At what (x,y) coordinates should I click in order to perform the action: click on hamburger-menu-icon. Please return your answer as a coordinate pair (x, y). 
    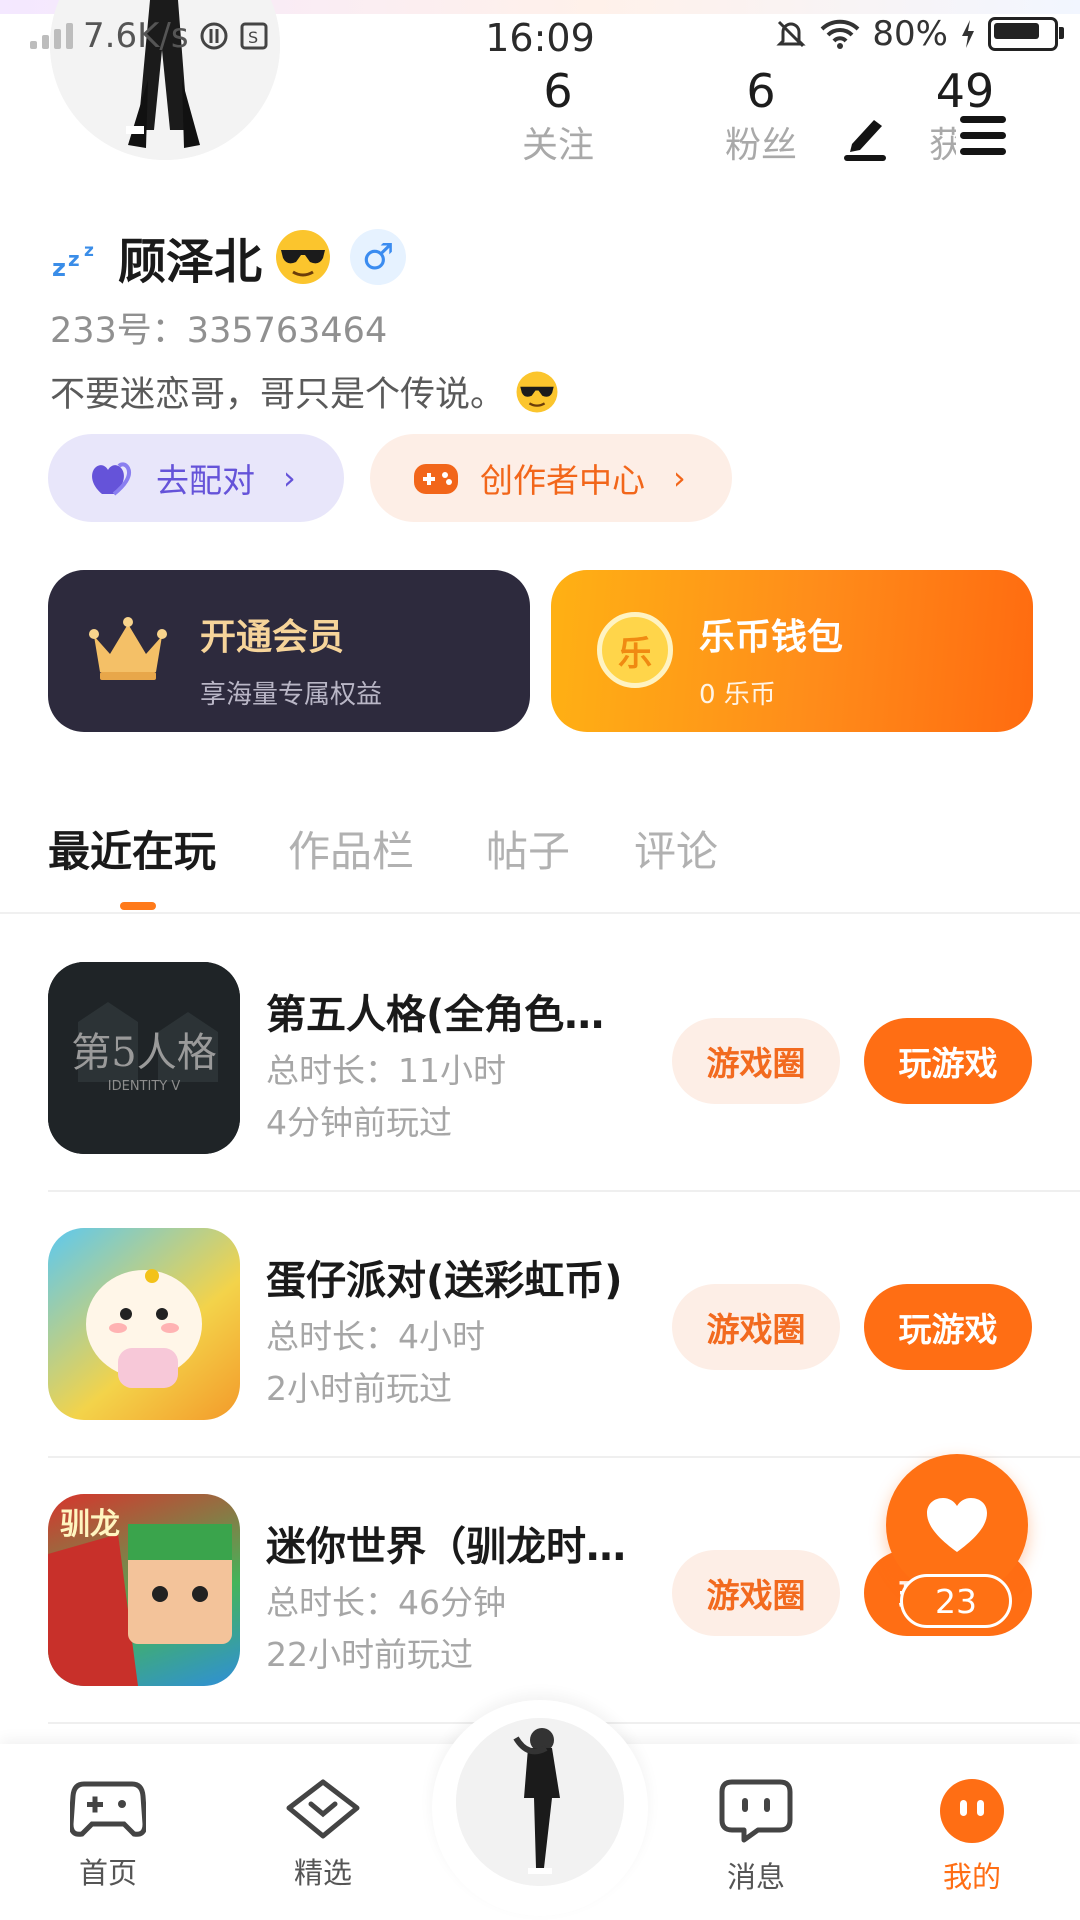
    Looking at the image, I should click on (983, 135).